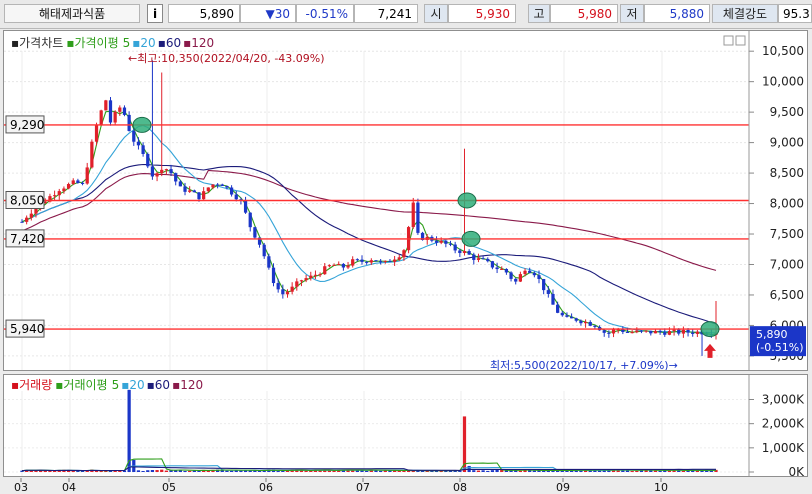 The height and width of the screenshot is (494, 812). I want to click on legend-vma60-marker: ▪, so click(151, 385).